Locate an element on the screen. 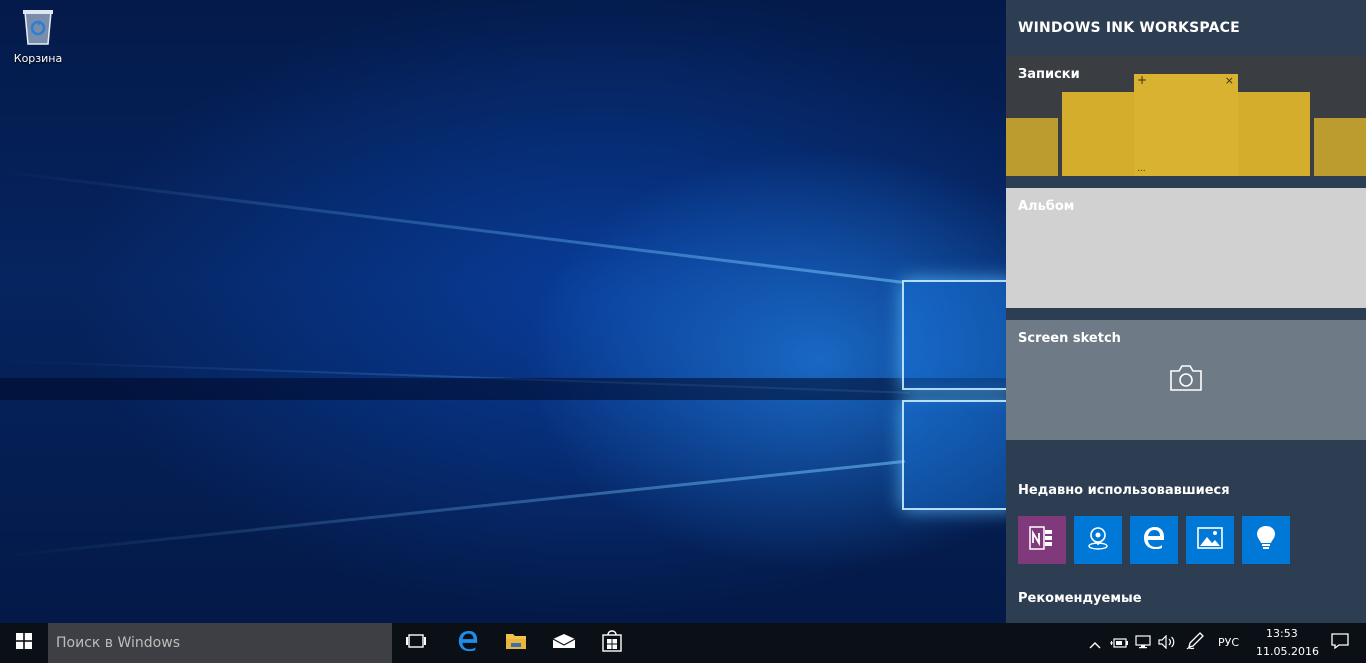 The image size is (1366, 663). task-view-button is located at coordinates (416, 643).